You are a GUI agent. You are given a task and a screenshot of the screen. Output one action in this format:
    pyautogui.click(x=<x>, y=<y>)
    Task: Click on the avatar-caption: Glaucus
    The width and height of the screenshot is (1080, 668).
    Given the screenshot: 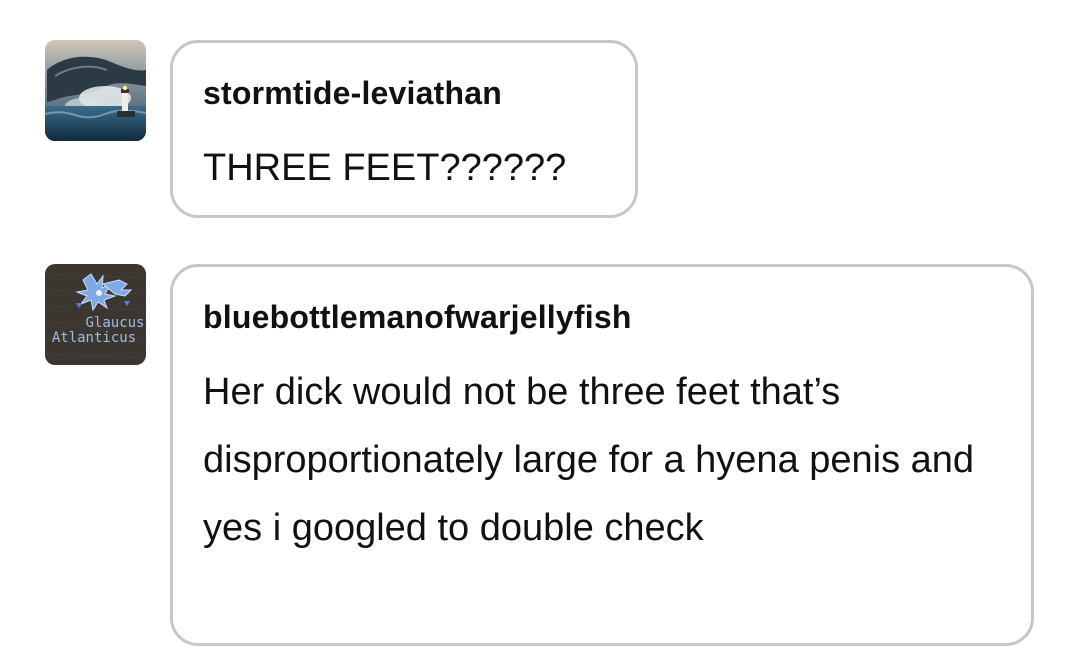 What is the action you would take?
    pyautogui.click(x=114, y=323)
    